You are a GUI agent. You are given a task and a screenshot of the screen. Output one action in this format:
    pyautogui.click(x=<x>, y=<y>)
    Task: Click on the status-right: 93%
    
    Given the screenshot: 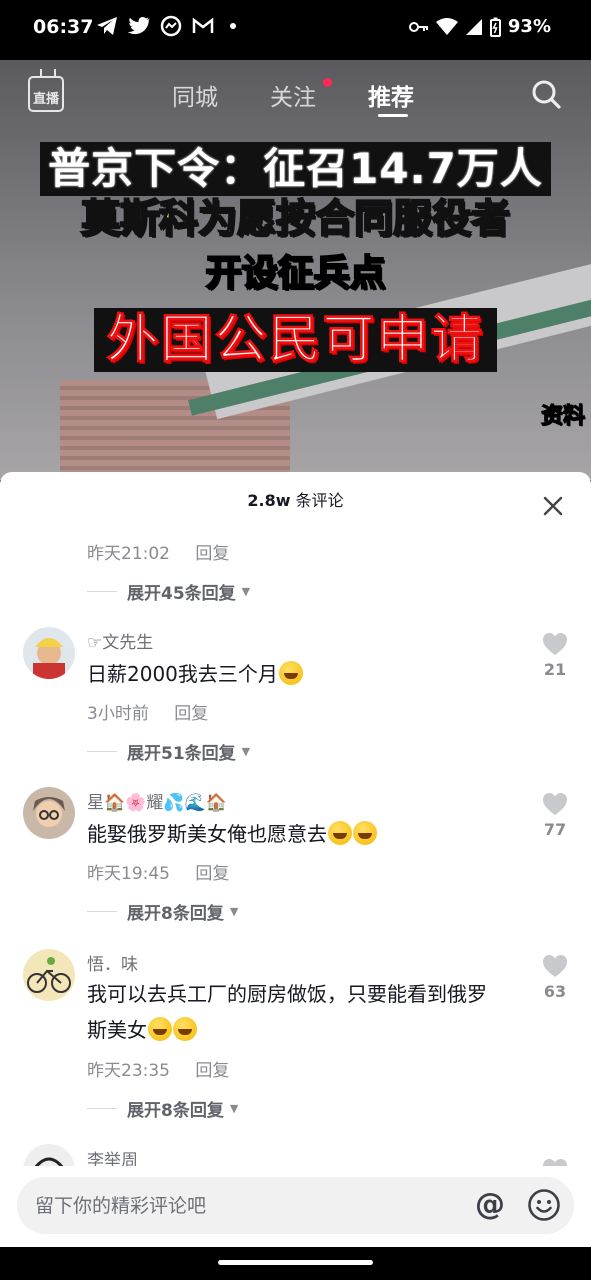 What is the action you would take?
    pyautogui.click(x=479, y=26)
    